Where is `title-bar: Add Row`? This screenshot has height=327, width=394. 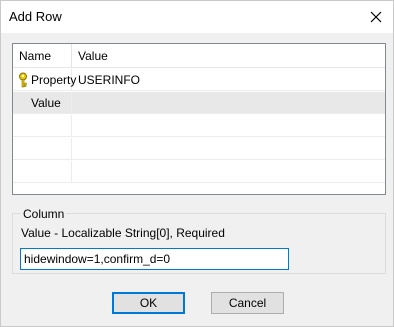
title-bar: Add Row is located at coordinates (197, 17).